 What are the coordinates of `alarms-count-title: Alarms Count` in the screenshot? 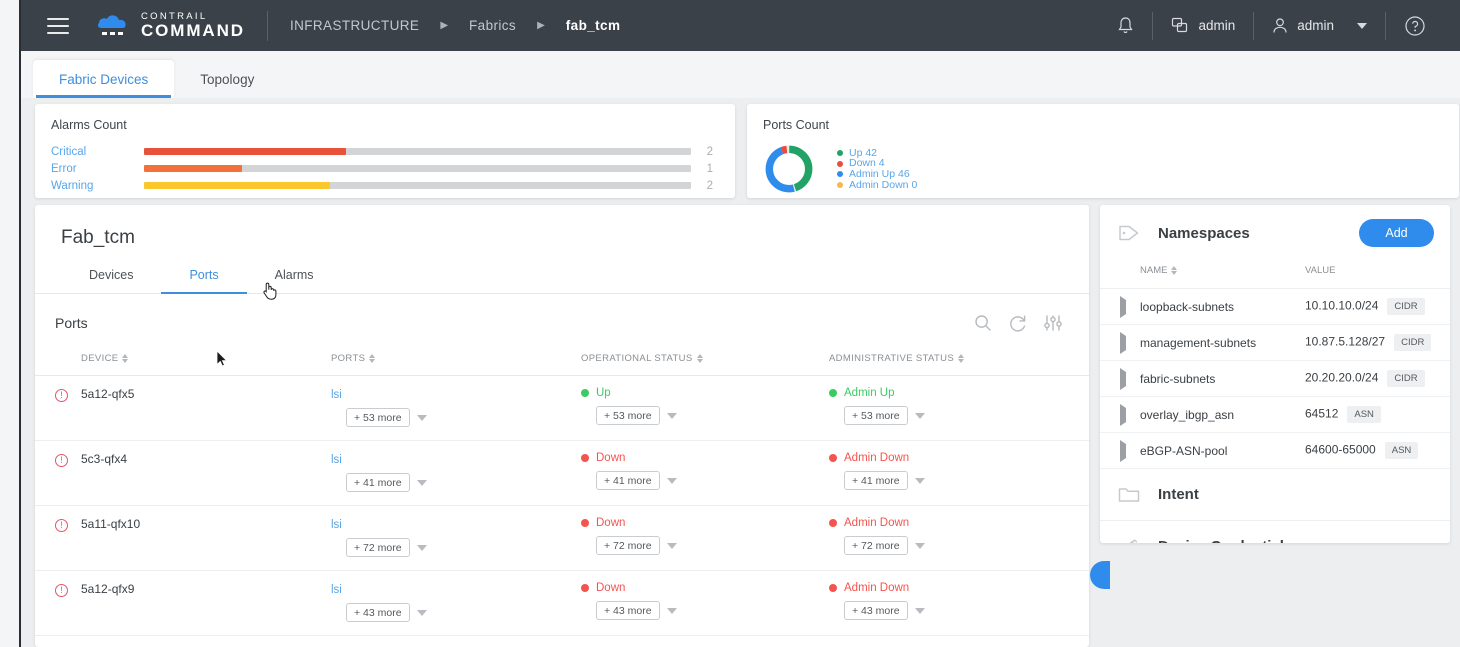 It's located at (89, 125).